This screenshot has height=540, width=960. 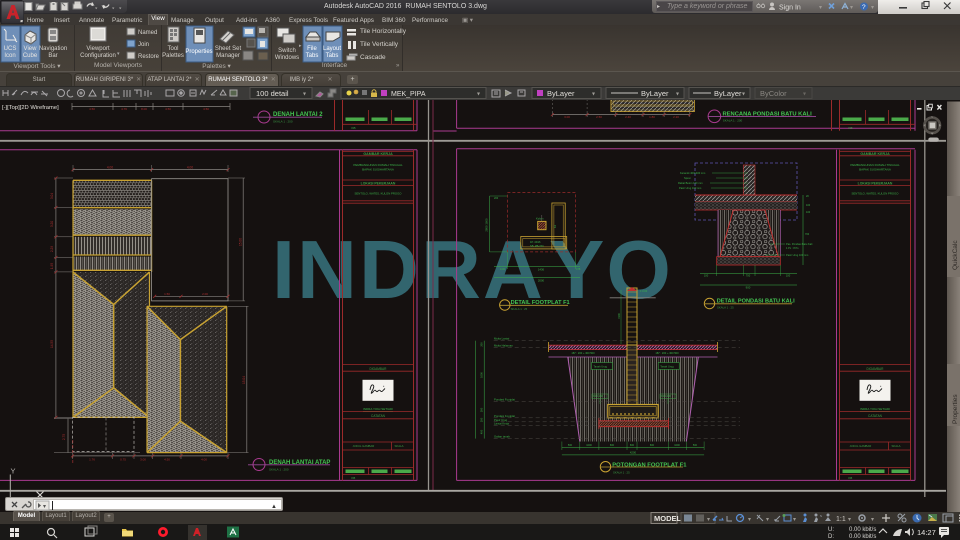 I want to click on svg-text: 0.00 kbit/s, so click(x=862, y=530).